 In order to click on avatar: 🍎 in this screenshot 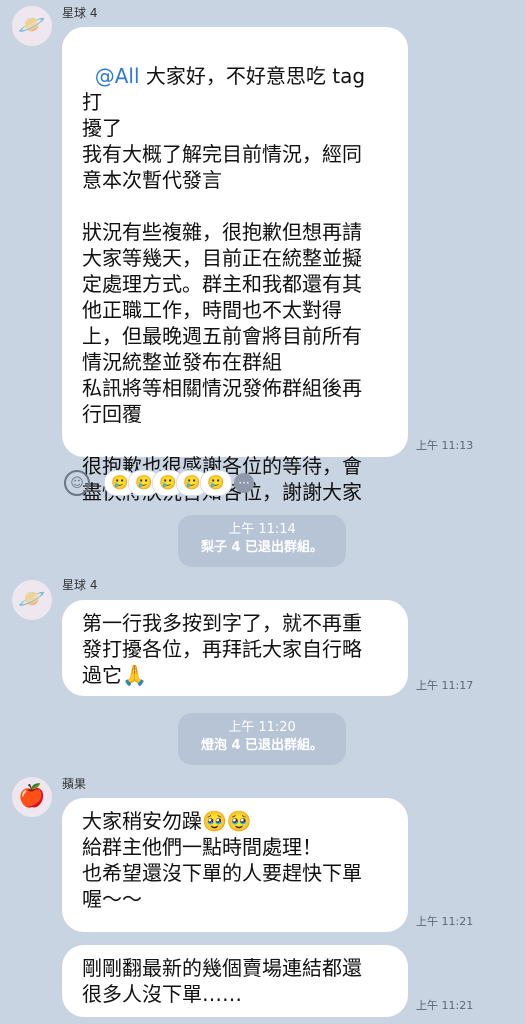, I will do `click(32, 797)`.